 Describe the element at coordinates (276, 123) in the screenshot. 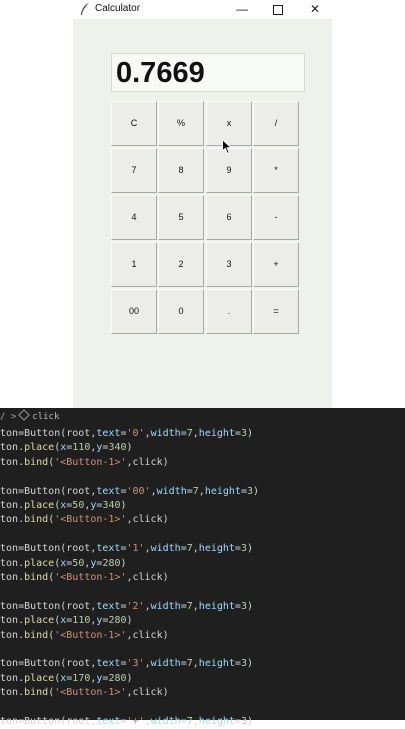

I see `divide-button: /` at that location.